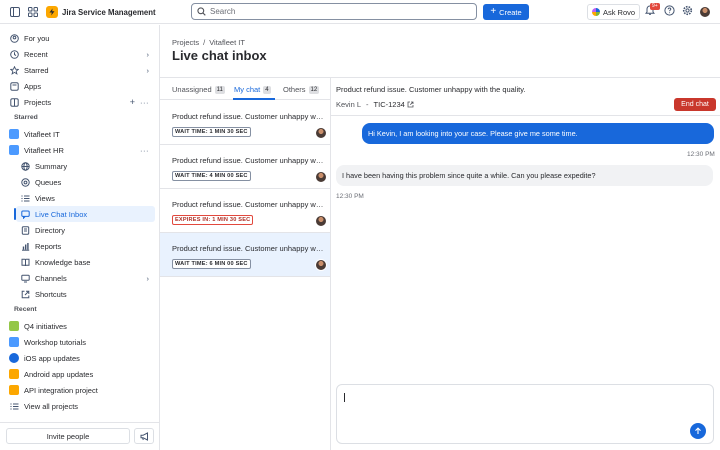 The height and width of the screenshot is (450, 720). What do you see at coordinates (80, 390) in the screenshot?
I see `sidebar-item-api-integration-project: API integration project` at bounding box center [80, 390].